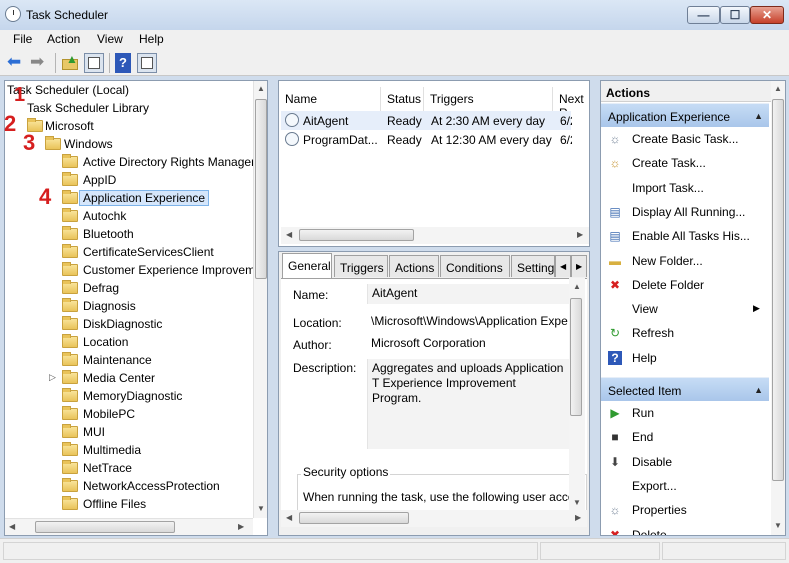 The height and width of the screenshot is (563, 789). What do you see at coordinates (147, 63) in the screenshot?
I see `show-hide-action-pane-icon` at bounding box center [147, 63].